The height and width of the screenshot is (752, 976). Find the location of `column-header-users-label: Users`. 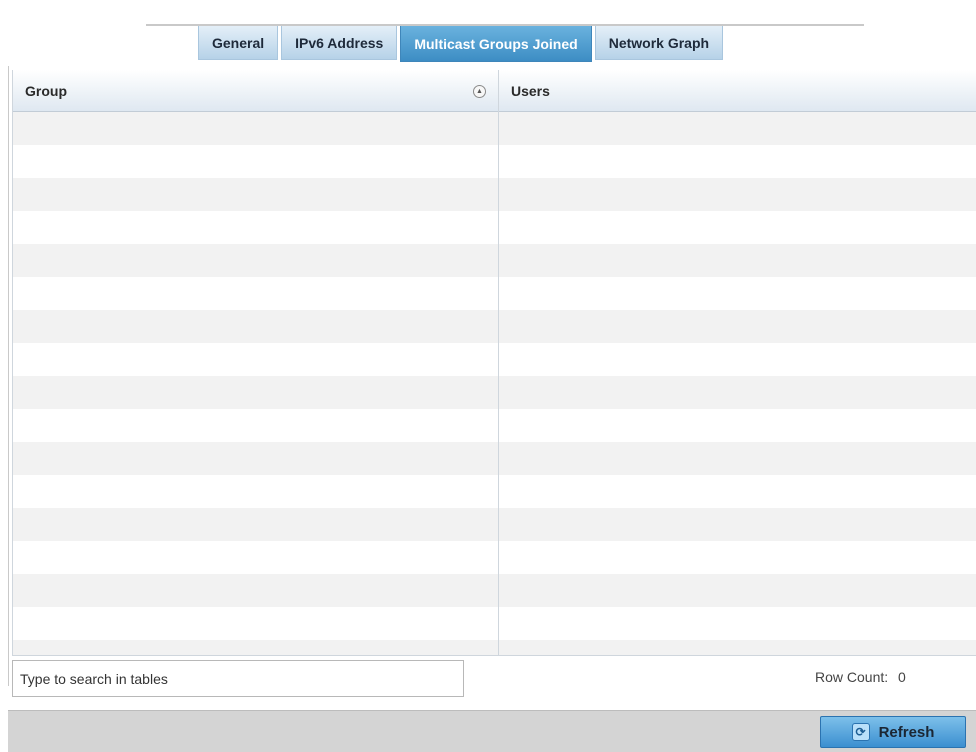

column-header-users-label: Users is located at coordinates (530, 91).